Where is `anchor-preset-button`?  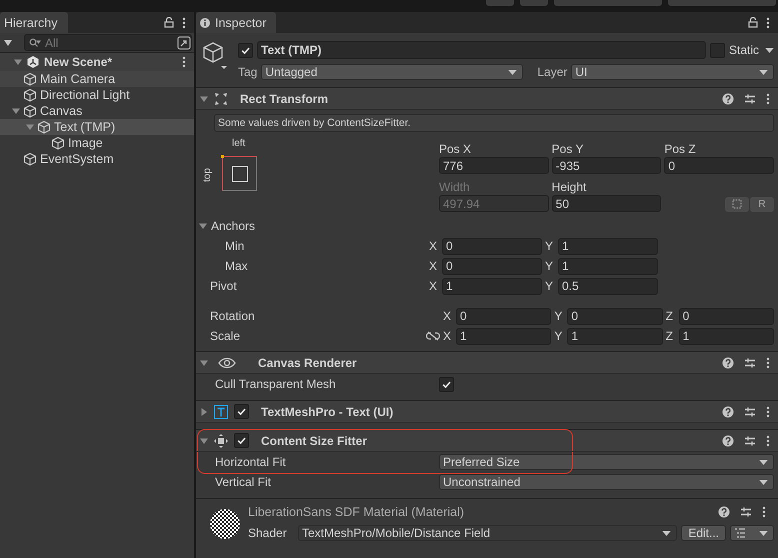
anchor-preset-button is located at coordinates (239, 173).